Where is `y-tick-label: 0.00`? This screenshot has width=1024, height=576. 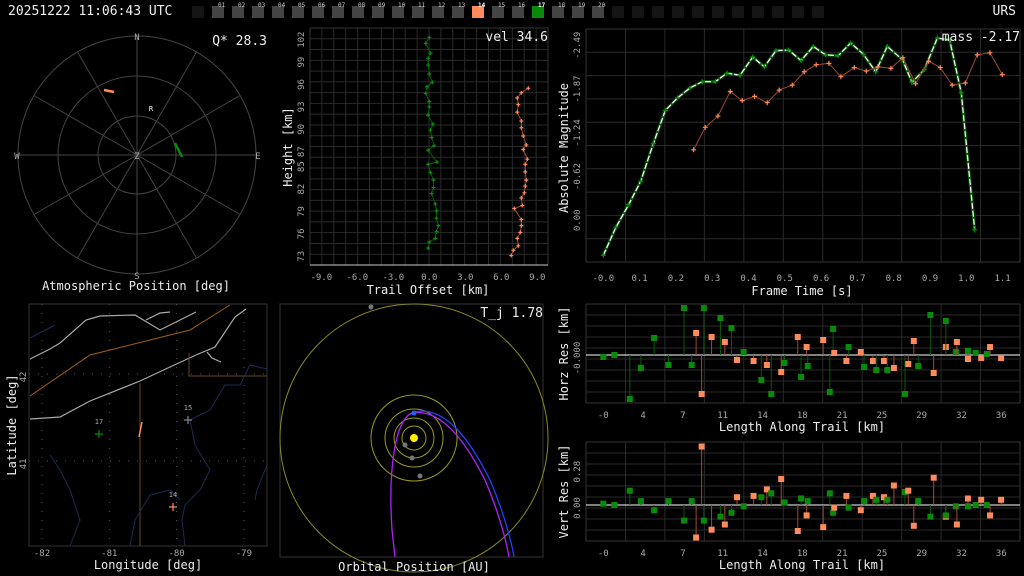 y-tick-label: 0.00 is located at coordinates (578, 508).